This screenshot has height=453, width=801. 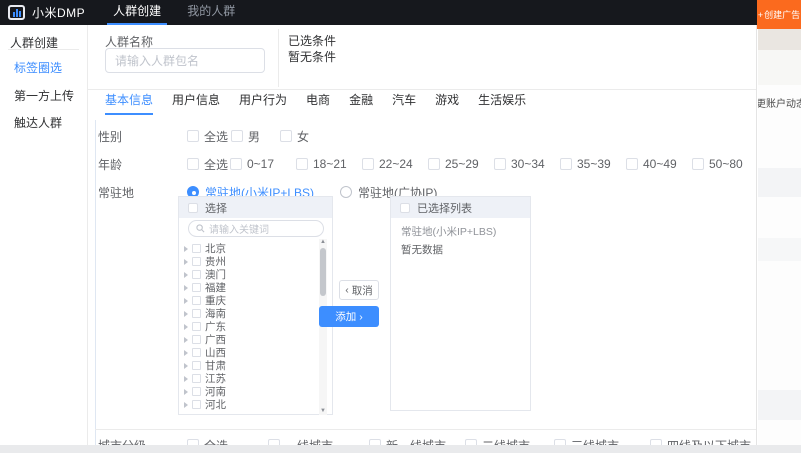 What do you see at coordinates (361, 103) in the screenshot?
I see `tab-finance: 金融` at bounding box center [361, 103].